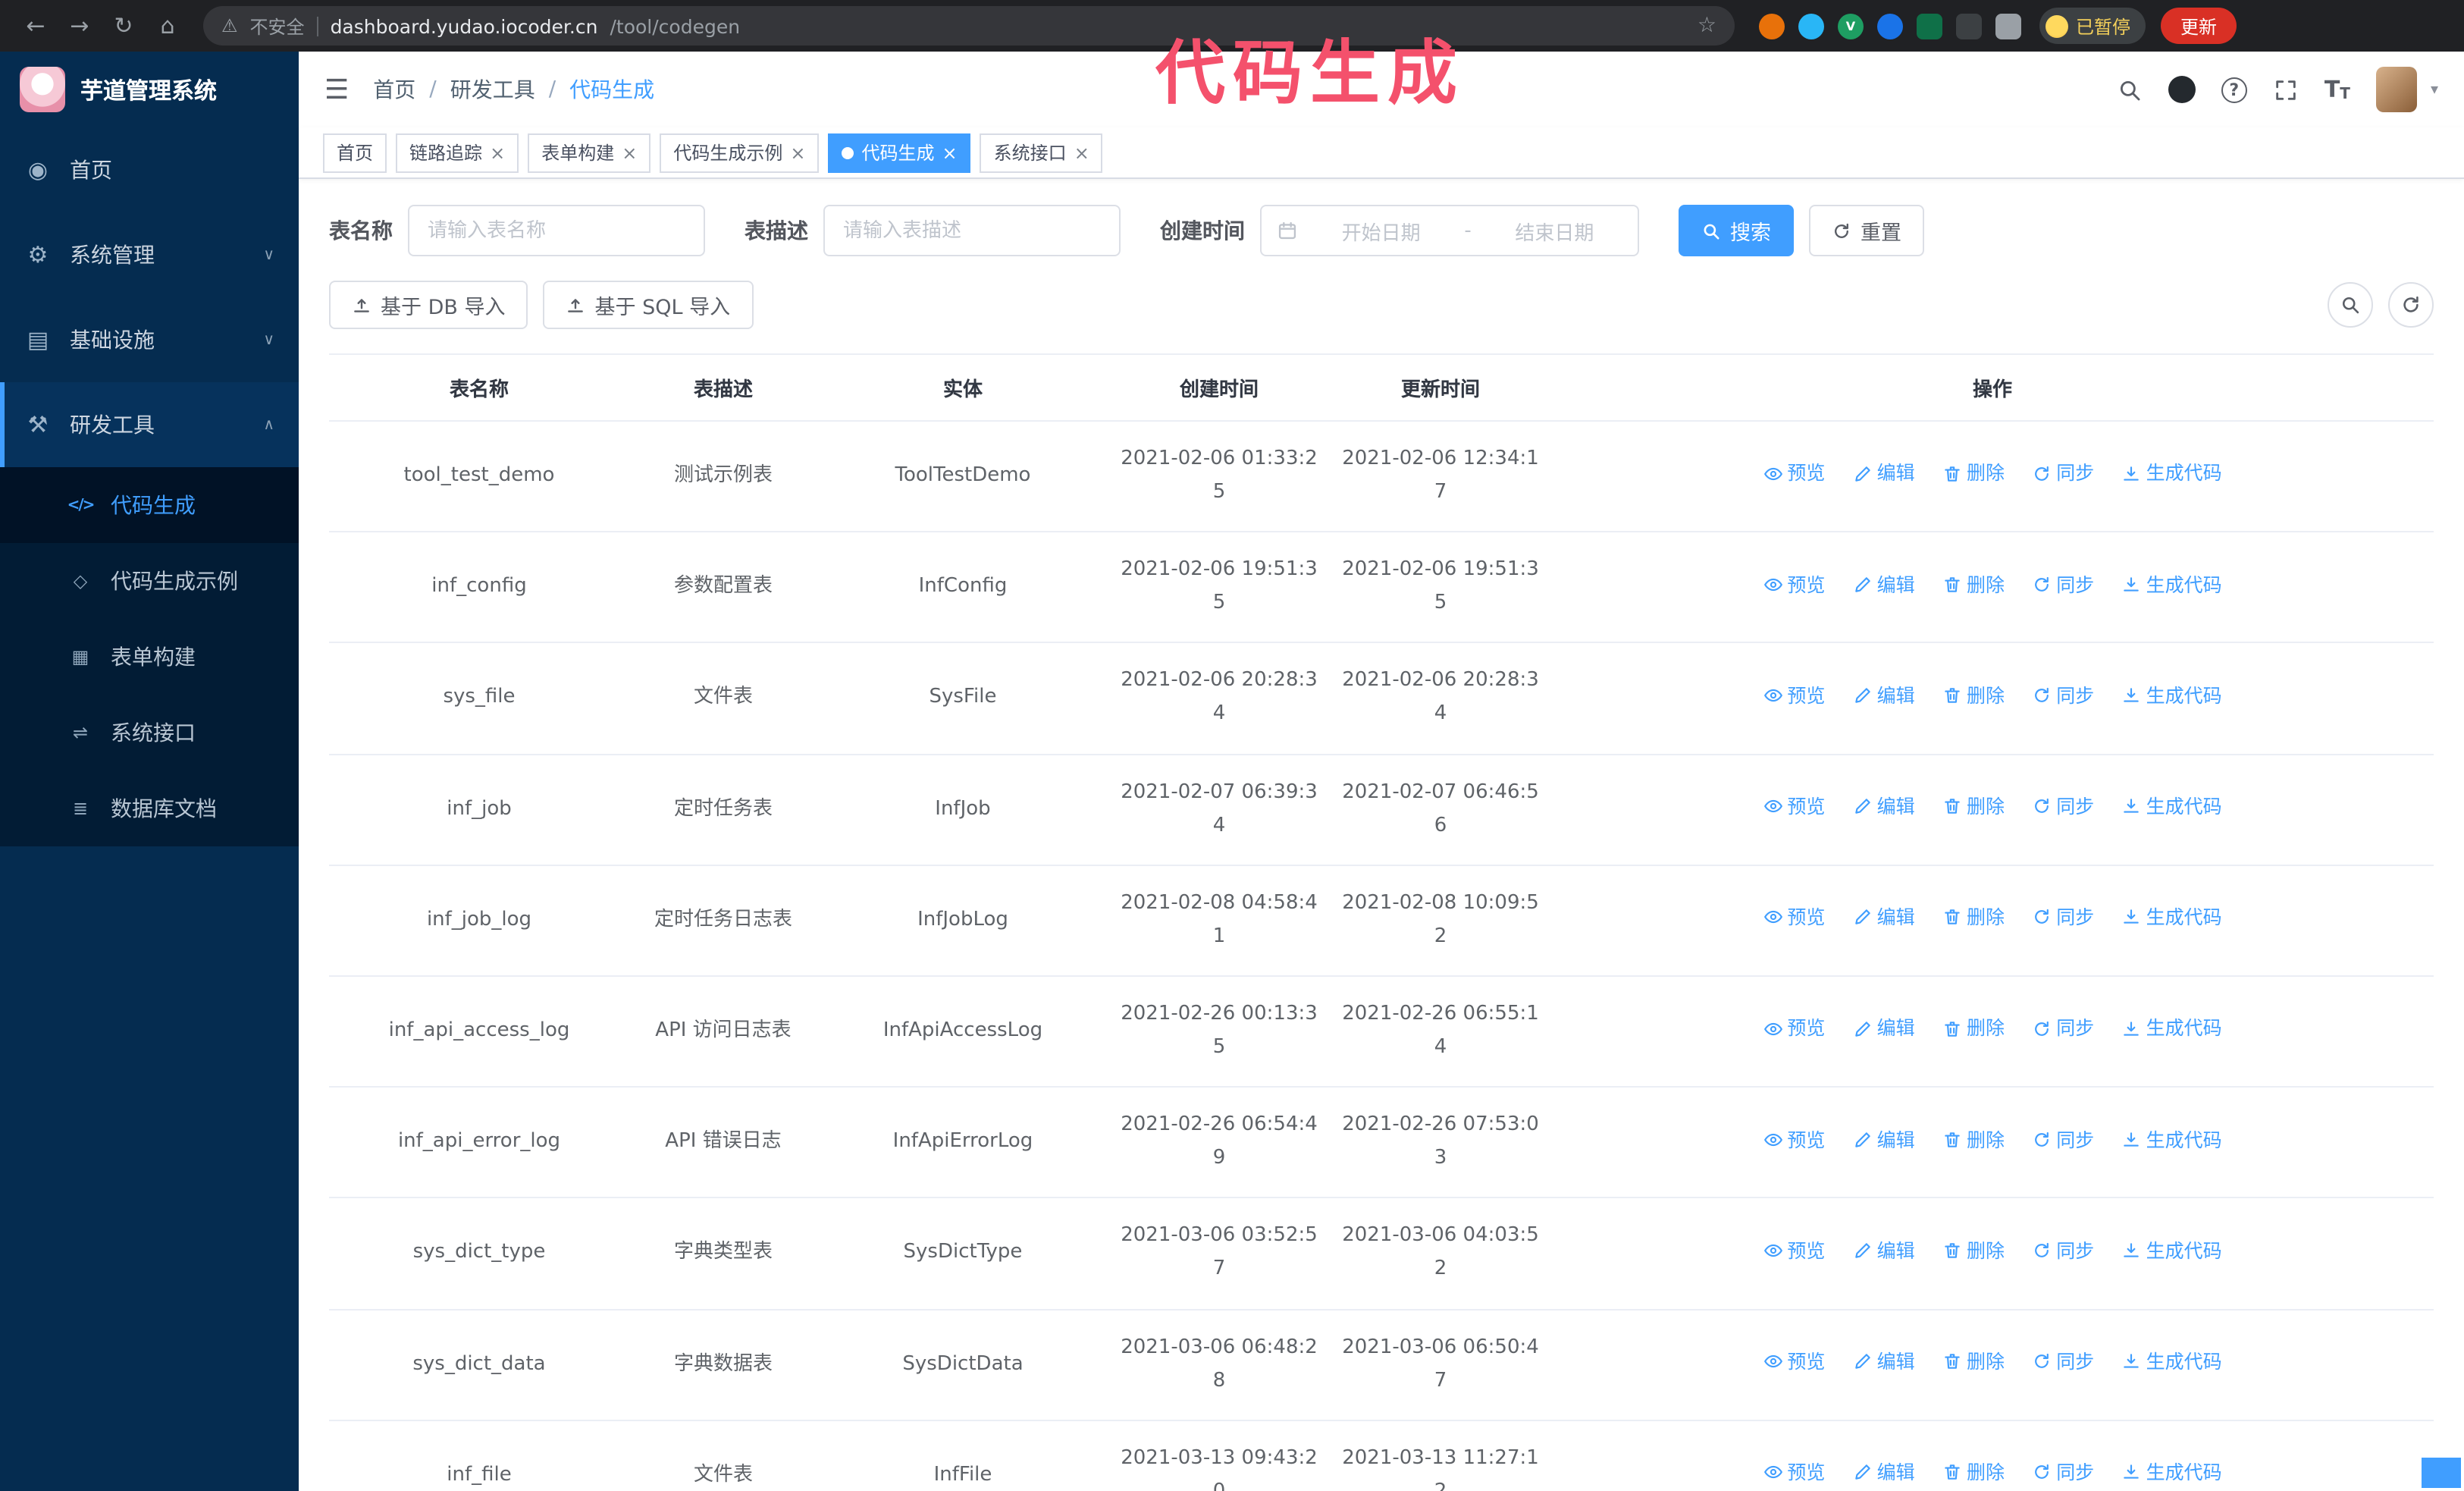 This screenshot has width=2464, height=1491. I want to click on puzzle-extensions-icon, so click(2008, 26).